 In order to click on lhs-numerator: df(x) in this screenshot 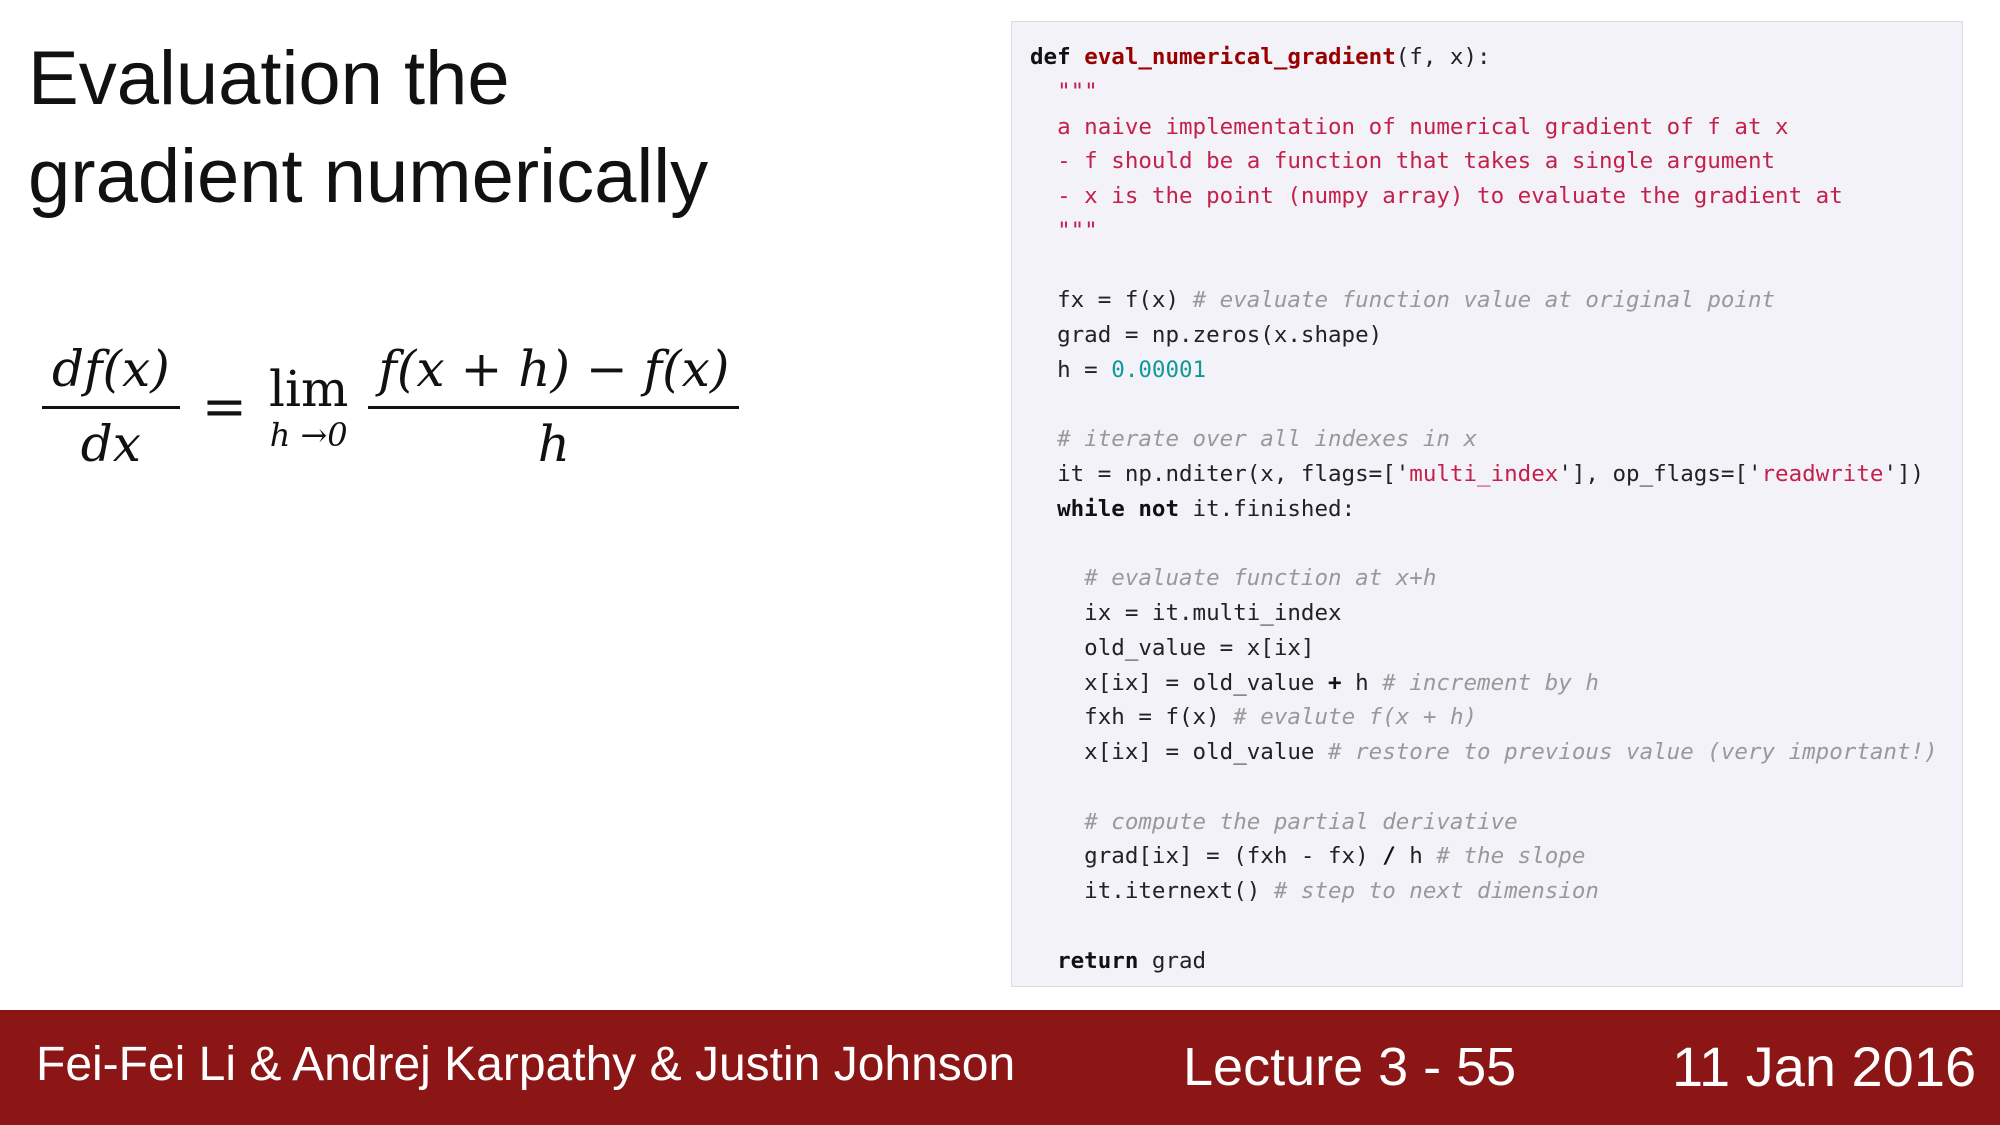, I will do `click(111, 369)`.